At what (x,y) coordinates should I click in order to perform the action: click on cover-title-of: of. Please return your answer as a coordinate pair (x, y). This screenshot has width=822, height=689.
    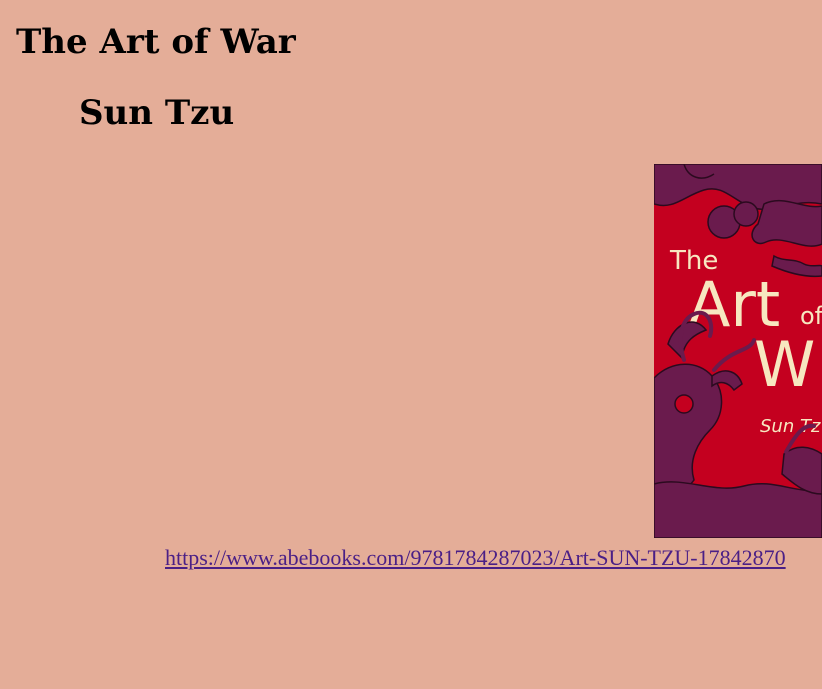
    Looking at the image, I should click on (811, 316).